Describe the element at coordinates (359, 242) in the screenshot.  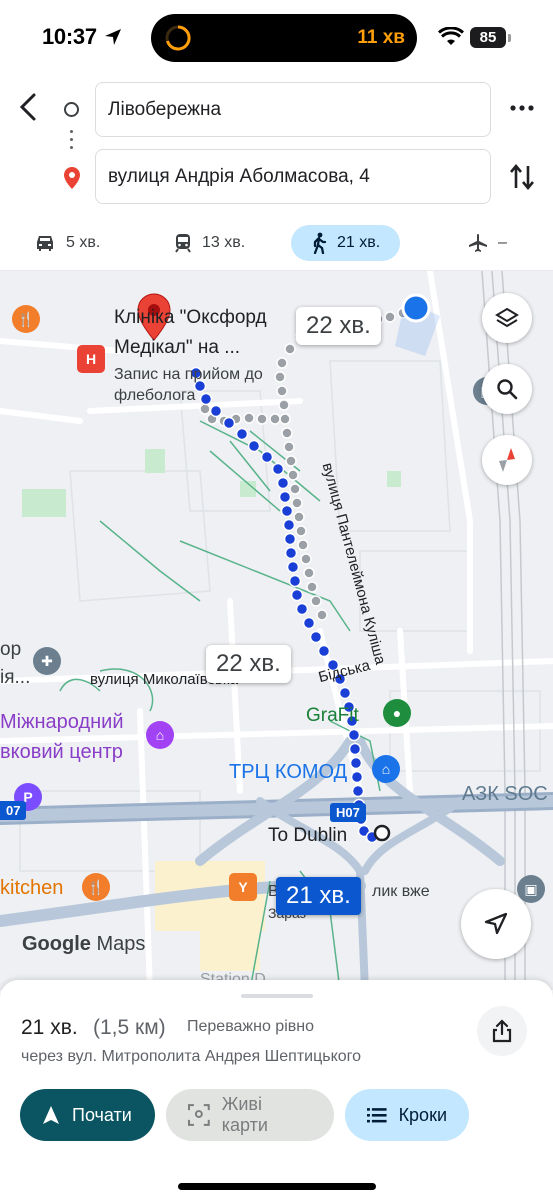
I see `mode-label: 21 хв.` at that location.